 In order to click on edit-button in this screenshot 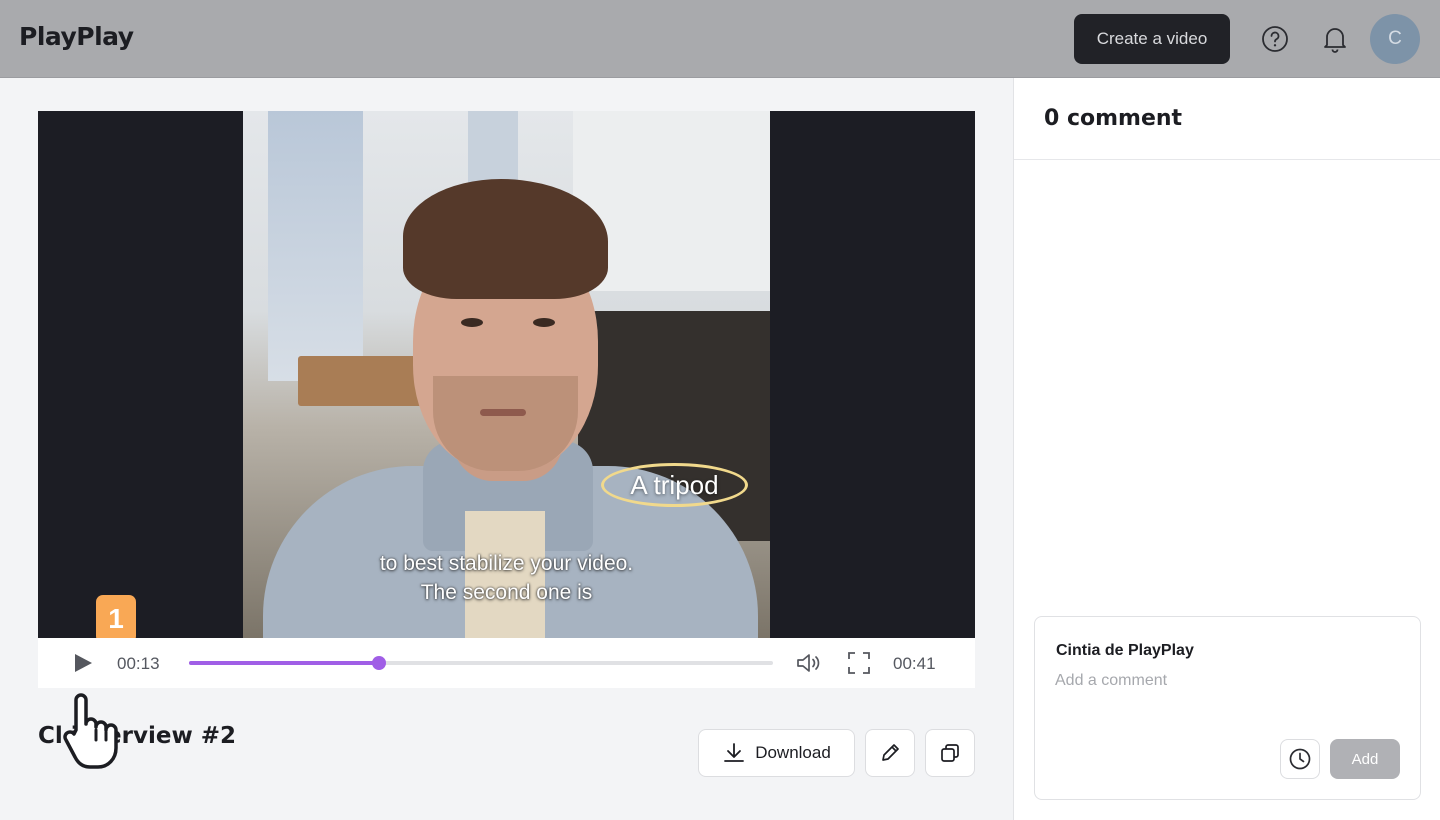, I will do `click(890, 753)`.